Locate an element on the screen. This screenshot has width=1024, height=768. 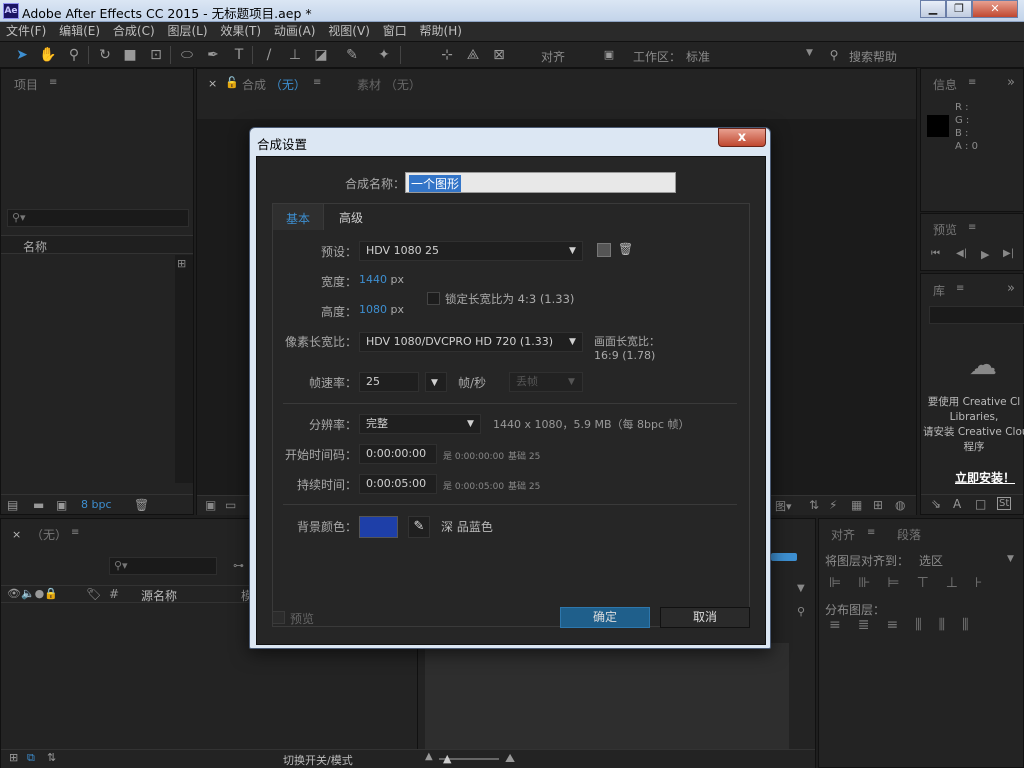
background-color-swatch is located at coordinates (378, 527).